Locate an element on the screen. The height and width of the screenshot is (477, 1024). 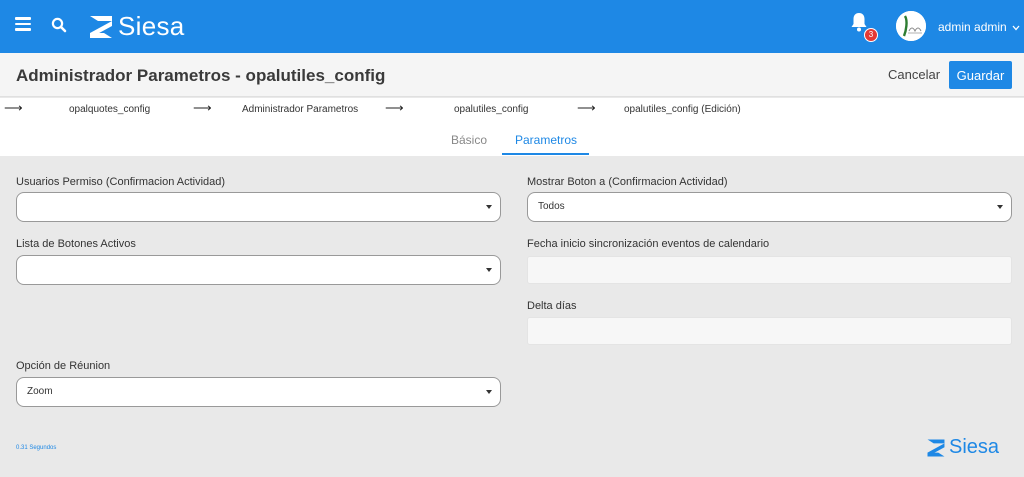
breadcrumb-item: Administrador Parametros is located at coordinates (300, 109).